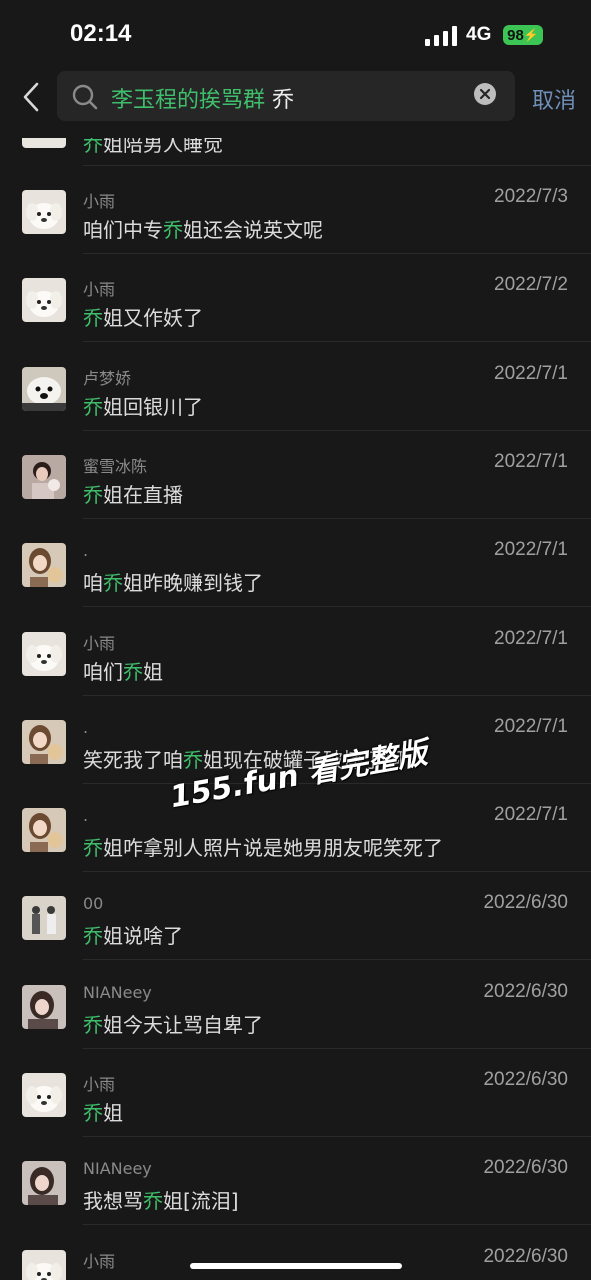 Image resolution: width=591 pixels, height=1280 pixels. I want to click on list-item: 小雨 2022/6/30 乔姐, so click(295, 1093).